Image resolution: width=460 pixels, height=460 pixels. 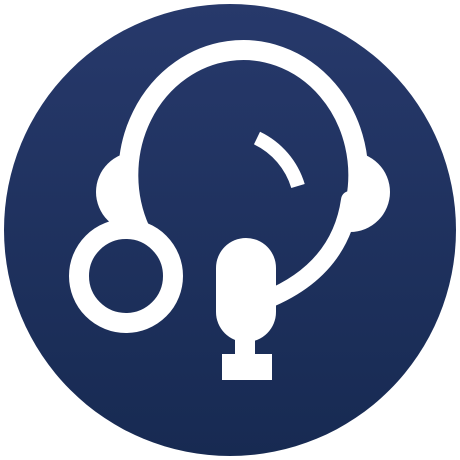 What do you see at coordinates (247, 367) in the screenshot?
I see `mic-base` at bounding box center [247, 367].